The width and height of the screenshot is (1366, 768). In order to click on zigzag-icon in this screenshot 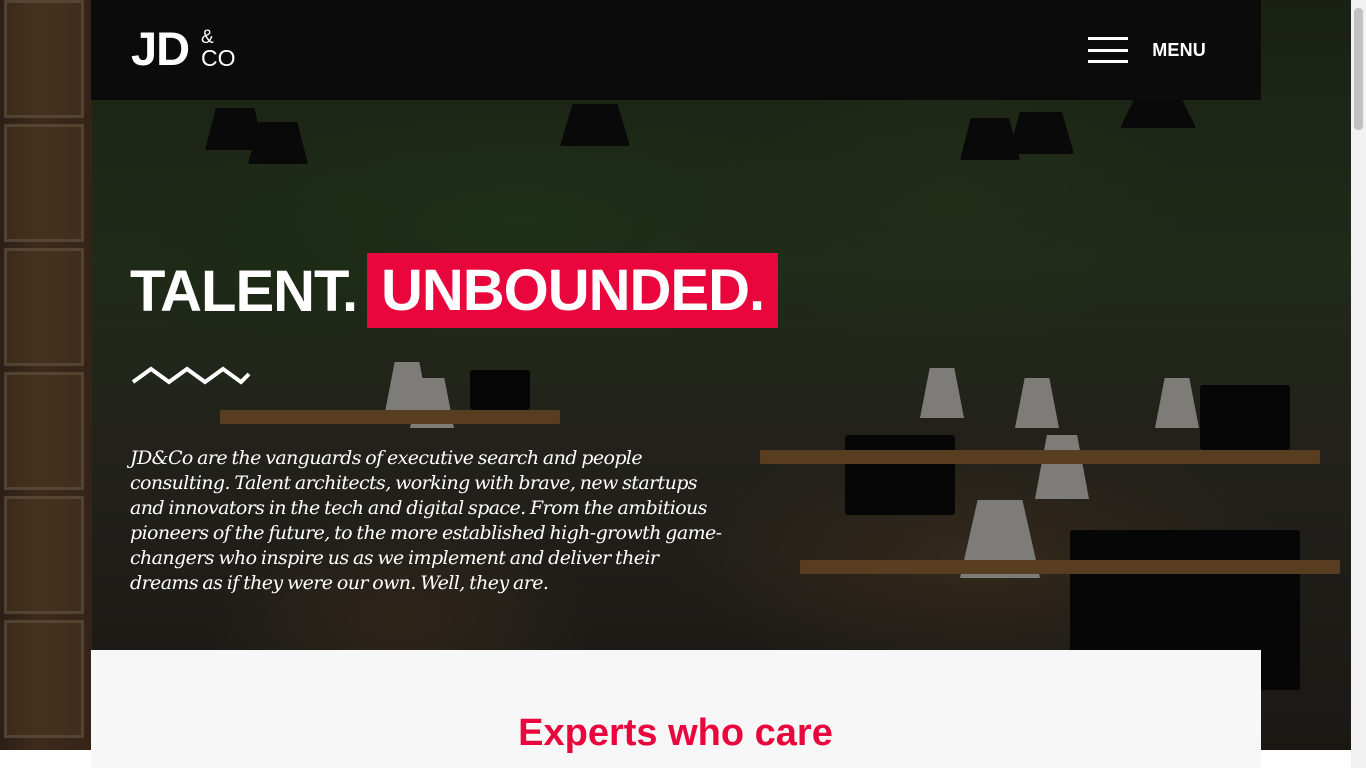, I will do `click(191, 375)`.